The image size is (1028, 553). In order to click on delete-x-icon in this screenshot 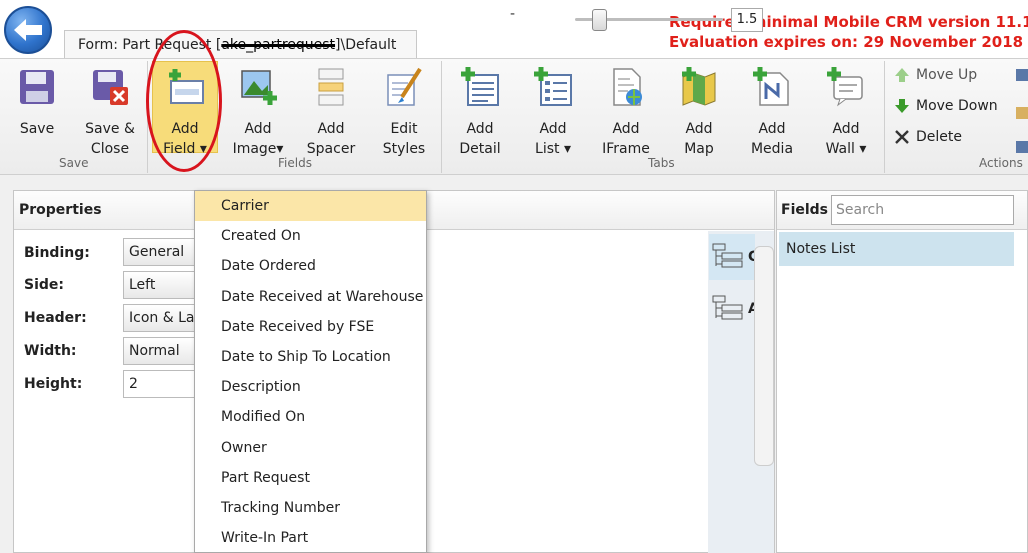, I will do `click(902, 137)`.